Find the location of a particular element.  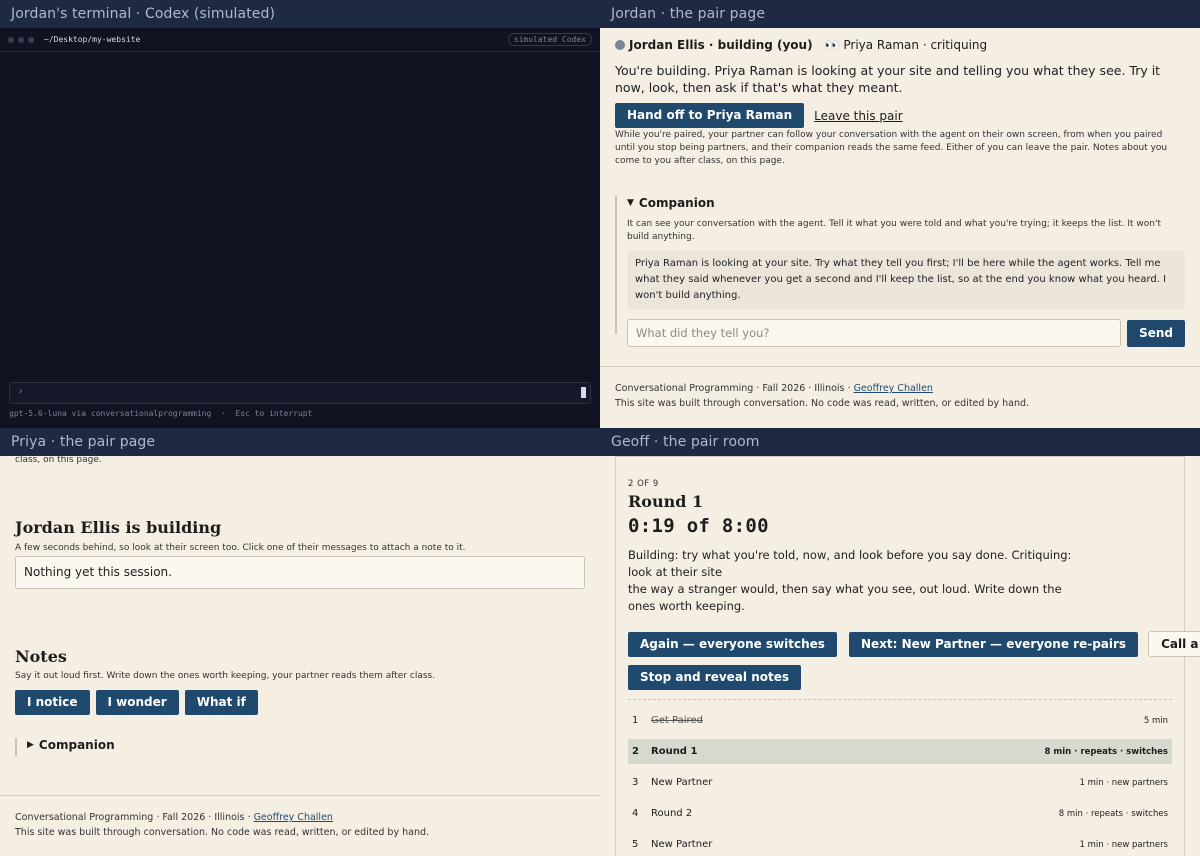

schedule-divider is located at coordinates (900, 699).